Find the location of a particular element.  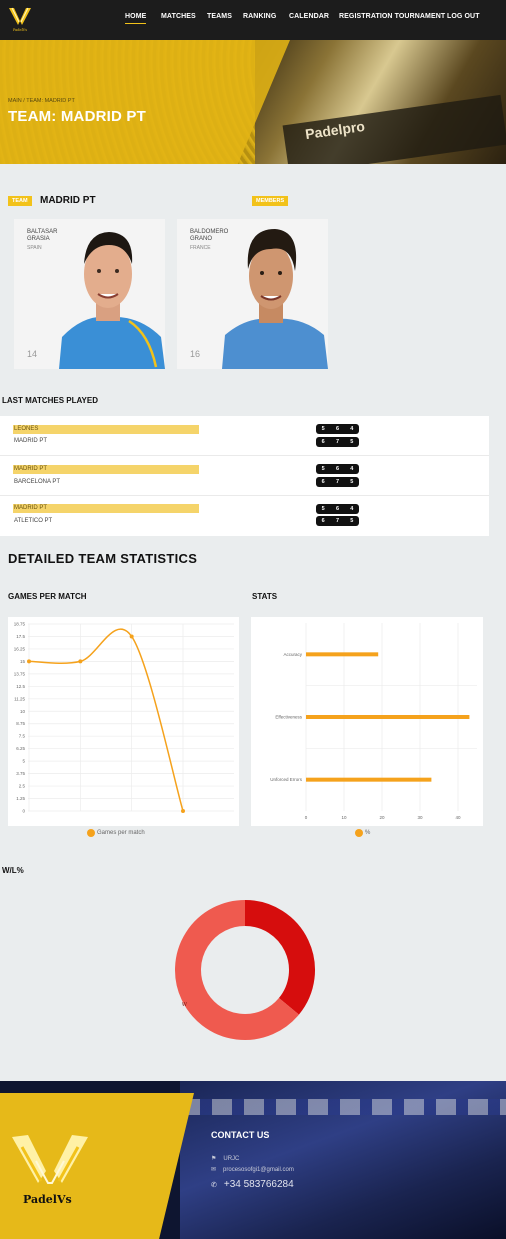

match-team-away: ATLETICO PT is located at coordinates (33, 521).